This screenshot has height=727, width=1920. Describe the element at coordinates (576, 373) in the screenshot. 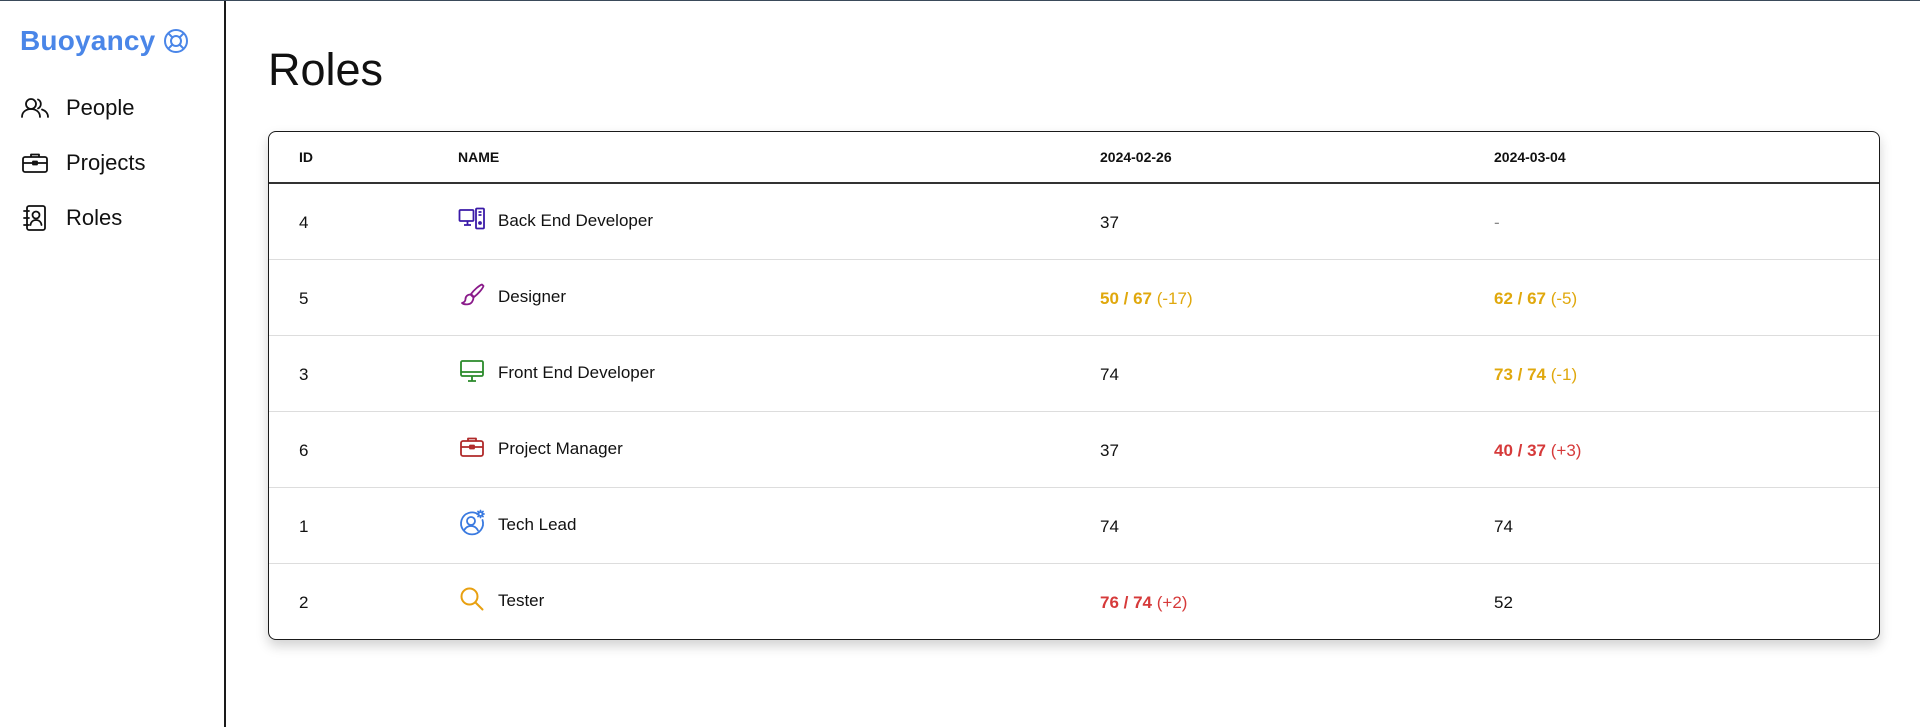

I see `role-name: Front End Developer` at that location.